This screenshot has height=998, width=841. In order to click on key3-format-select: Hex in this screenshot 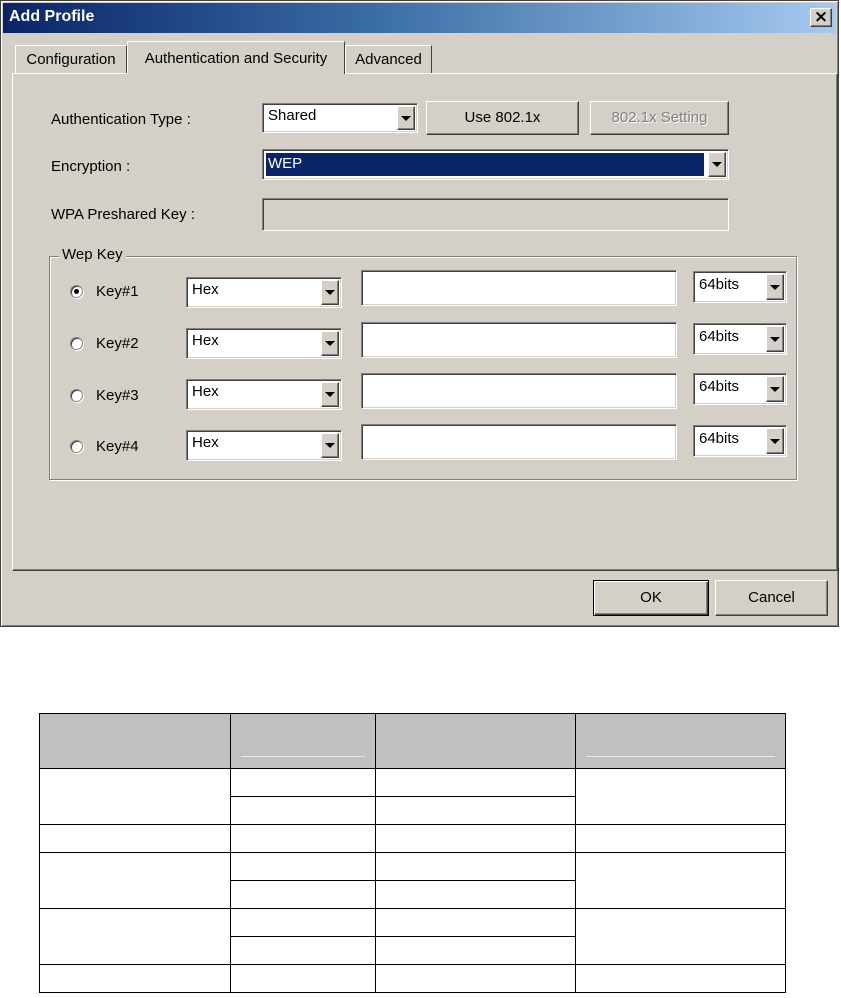, I will do `click(264, 394)`.